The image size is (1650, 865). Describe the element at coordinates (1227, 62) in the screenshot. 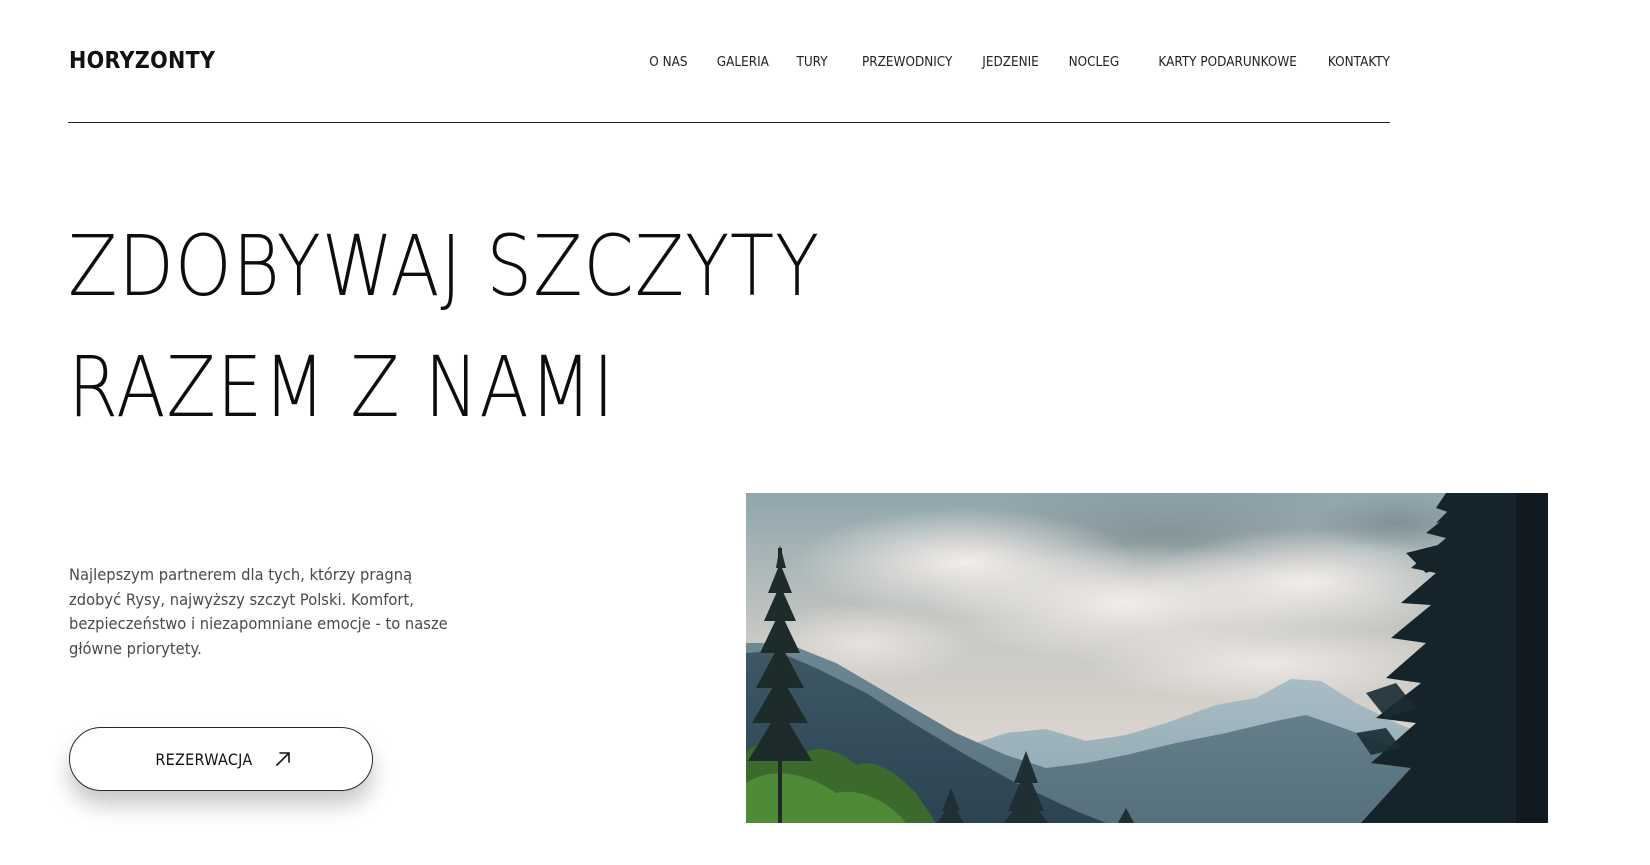

I see `nav-karty-podarunkowe: KARTY PODARUNKOWE` at that location.